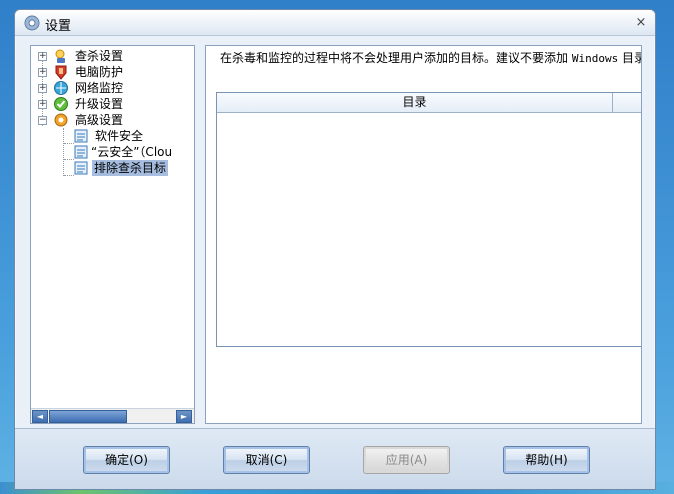  What do you see at coordinates (61, 88) in the screenshot?
I see `network-globe-icon` at bounding box center [61, 88].